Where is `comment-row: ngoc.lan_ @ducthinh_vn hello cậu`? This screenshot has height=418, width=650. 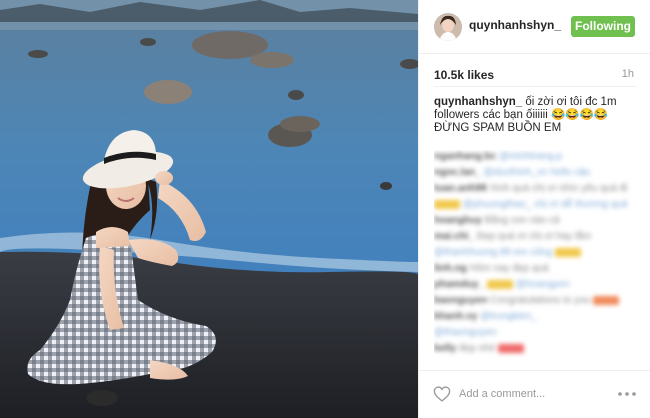
comment-row: ngoc.lan_ @ducthinh_vn hello cậu is located at coordinates (512, 172).